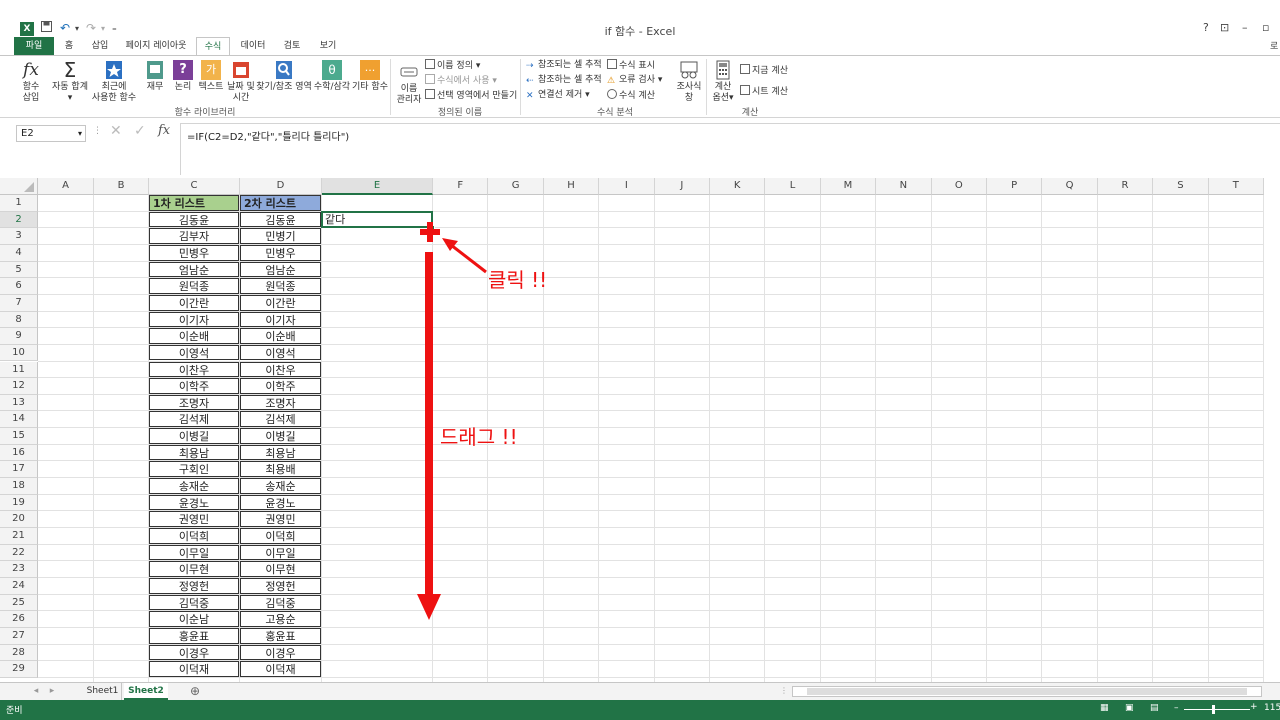 The height and width of the screenshot is (720, 1280). What do you see at coordinates (745, 90) in the screenshot?
I see `calculate-sheet-icon` at bounding box center [745, 90].